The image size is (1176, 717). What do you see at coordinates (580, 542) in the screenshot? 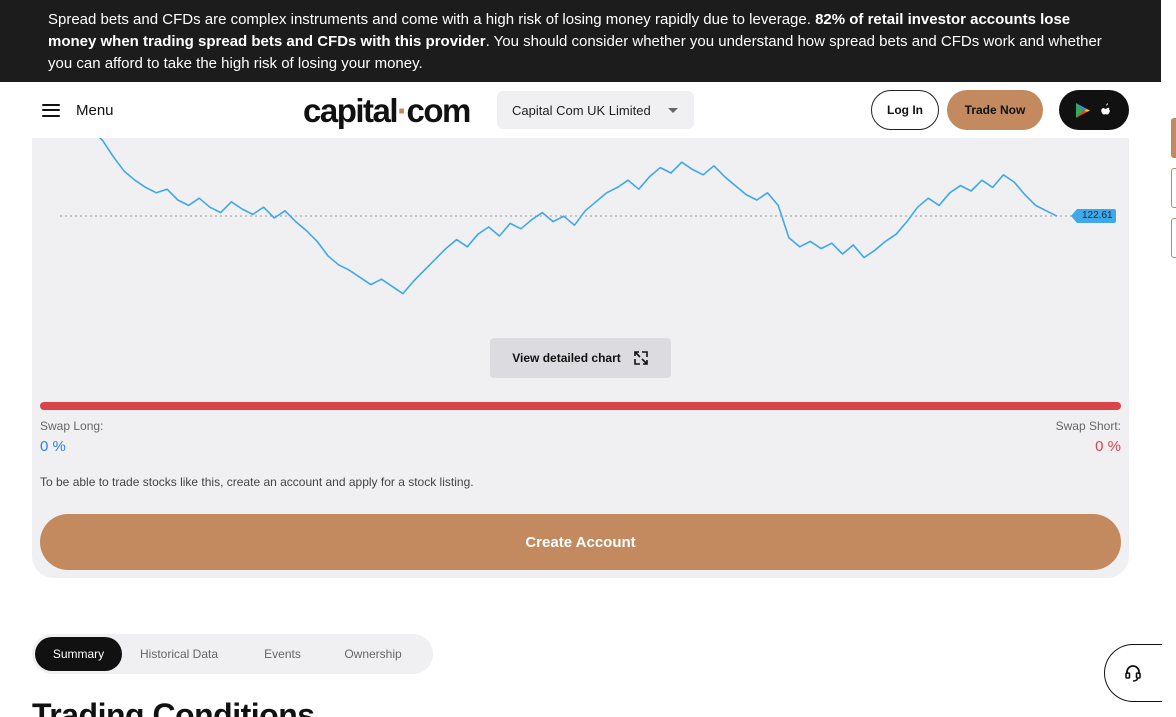
I see `create-account-button: Create Account` at bounding box center [580, 542].